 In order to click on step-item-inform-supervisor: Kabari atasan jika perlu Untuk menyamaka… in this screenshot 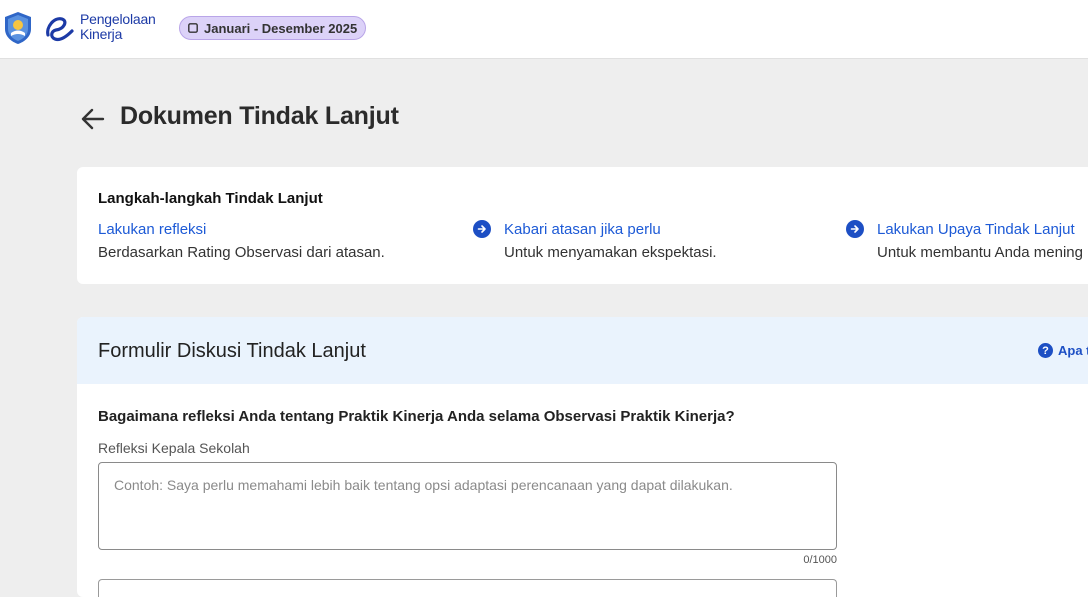, I will do `click(610, 241)`.